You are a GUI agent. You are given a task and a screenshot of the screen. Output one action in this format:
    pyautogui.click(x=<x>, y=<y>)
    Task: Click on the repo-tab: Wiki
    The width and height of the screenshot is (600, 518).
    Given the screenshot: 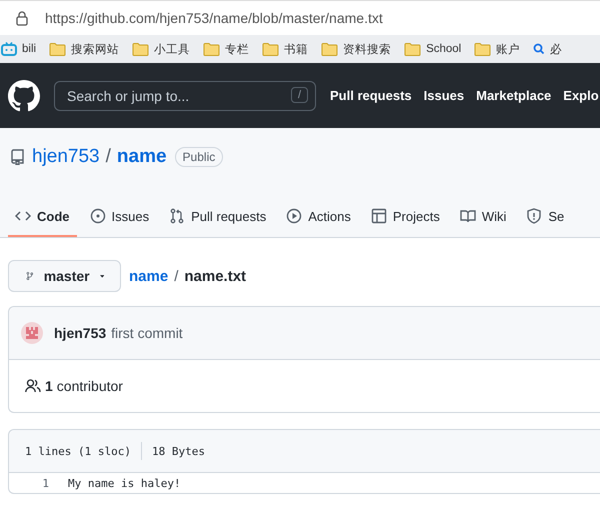 What is the action you would take?
    pyautogui.click(x=483, y=218)
    